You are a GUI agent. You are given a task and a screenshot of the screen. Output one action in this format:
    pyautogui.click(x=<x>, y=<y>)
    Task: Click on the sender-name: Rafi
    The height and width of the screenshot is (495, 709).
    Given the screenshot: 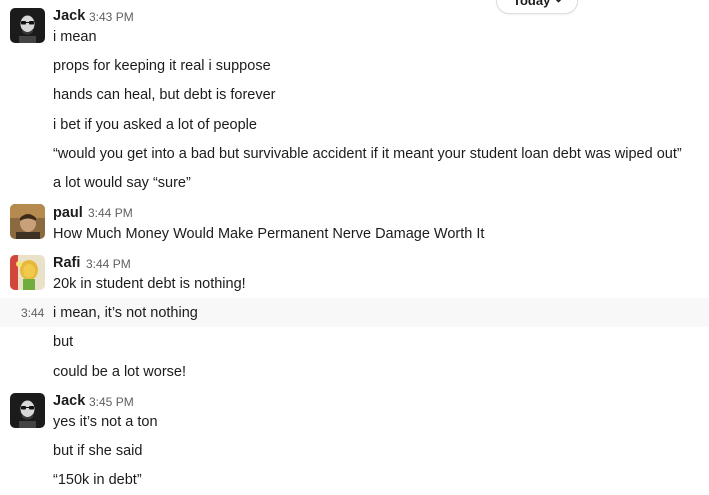 What is the action you would take?
    pyautogui.click(x=66, y=263)
    